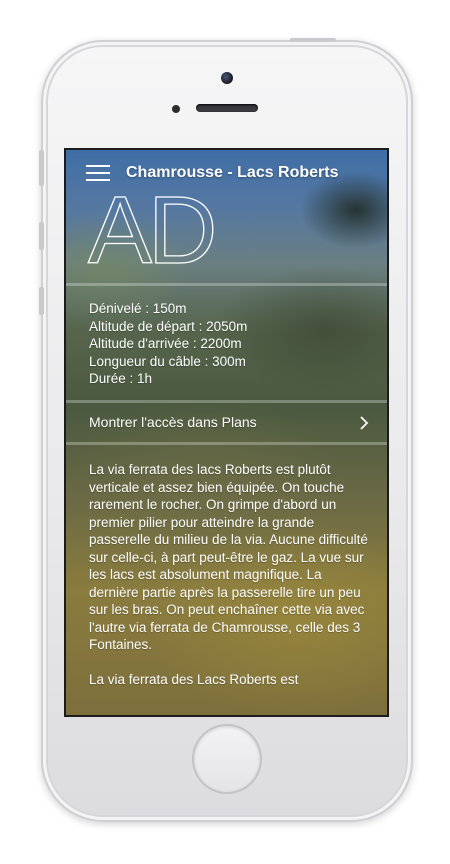 Image resolution: width=450 pixels, height=864 pixels. Describe the element at coordinates (313, 40) in the screenshot. I see `power-button` at that location.